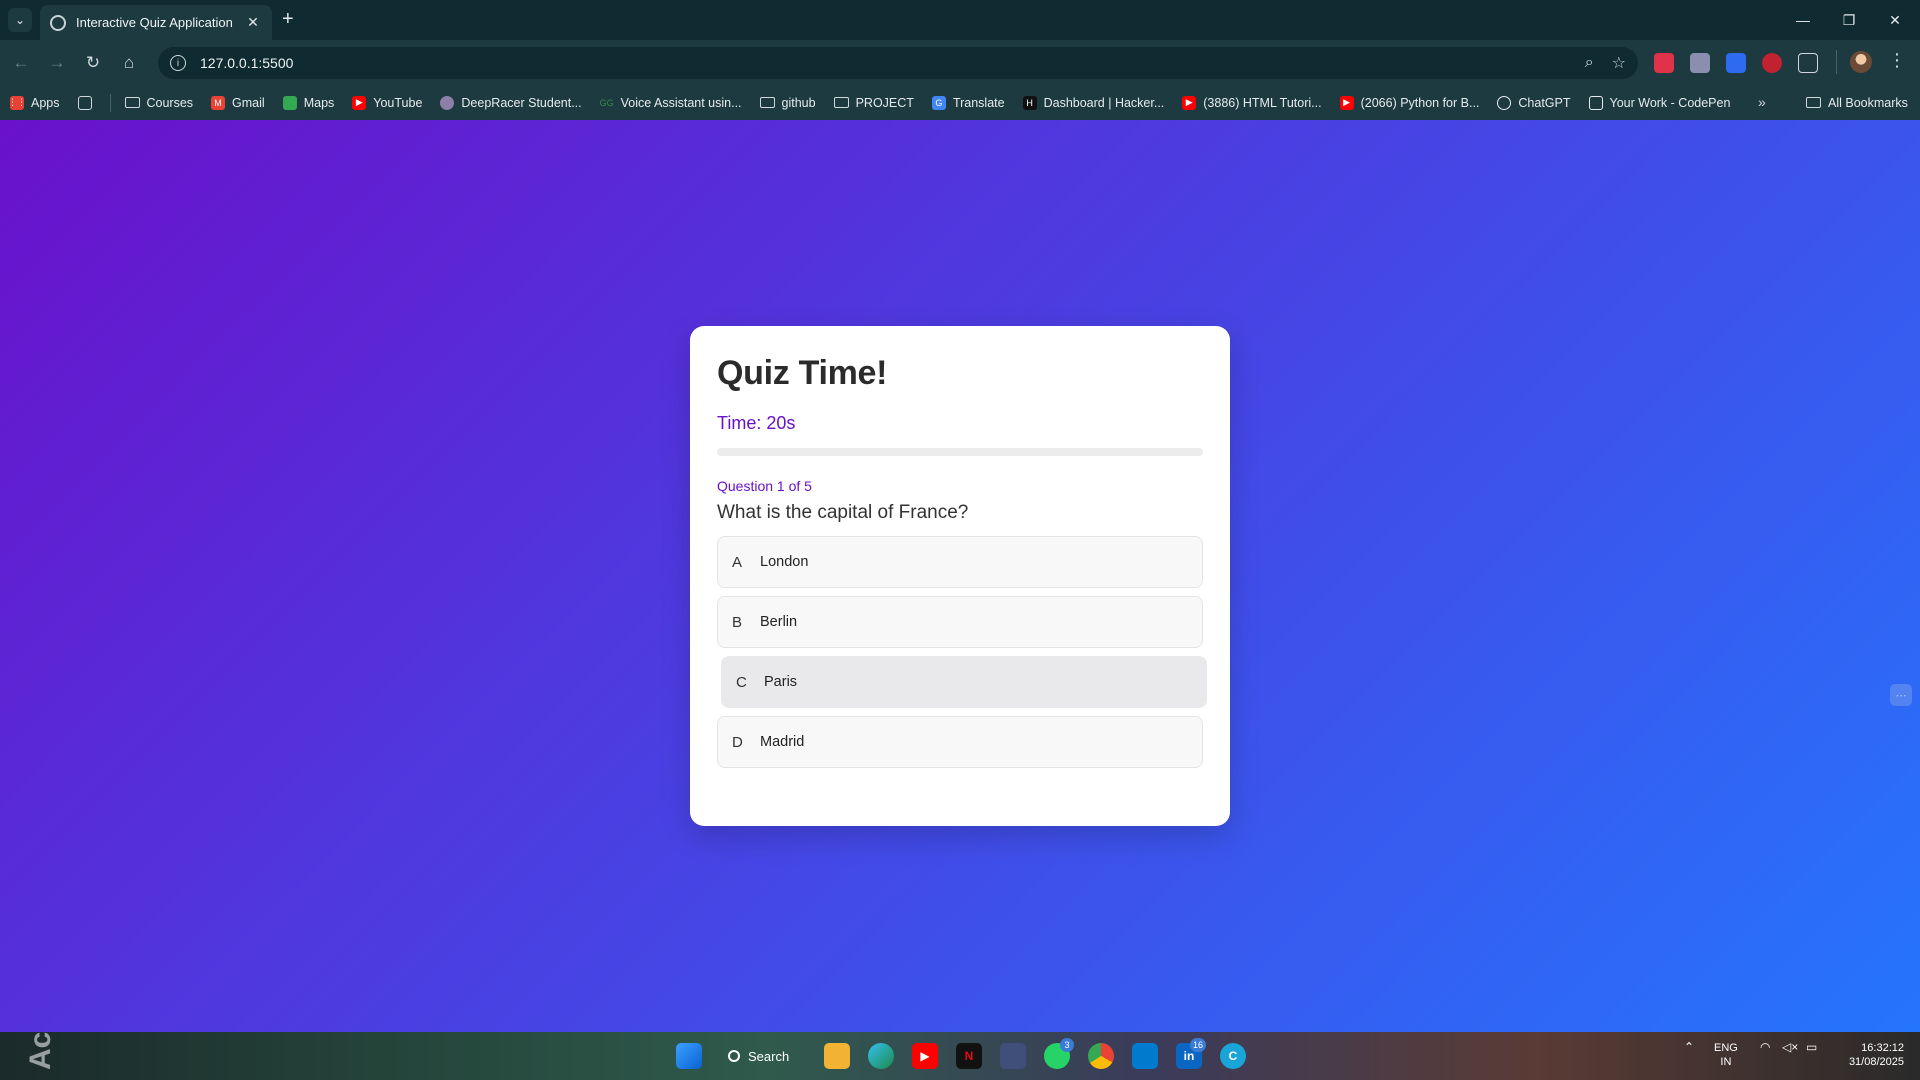 This screenshot has width=1920, height=1080. What do you see at coordinates (960, 20) in the screenshot?
I see `browser-tab-bar: ⌄ Interactive Quiz Application ✕ + — ❐ ✕` at bounding box center [960, 20].